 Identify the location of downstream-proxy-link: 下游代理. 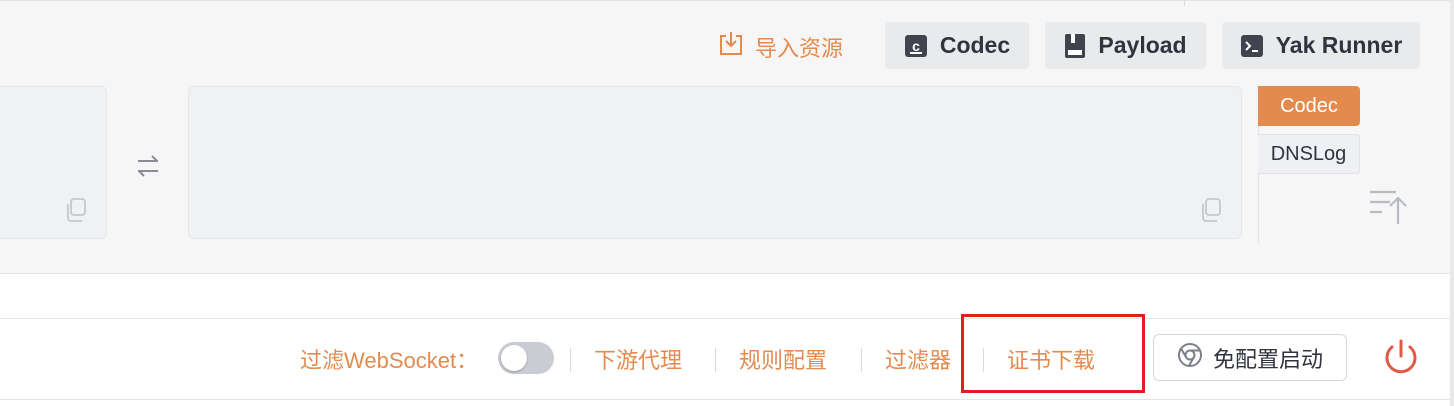
(638, 361).